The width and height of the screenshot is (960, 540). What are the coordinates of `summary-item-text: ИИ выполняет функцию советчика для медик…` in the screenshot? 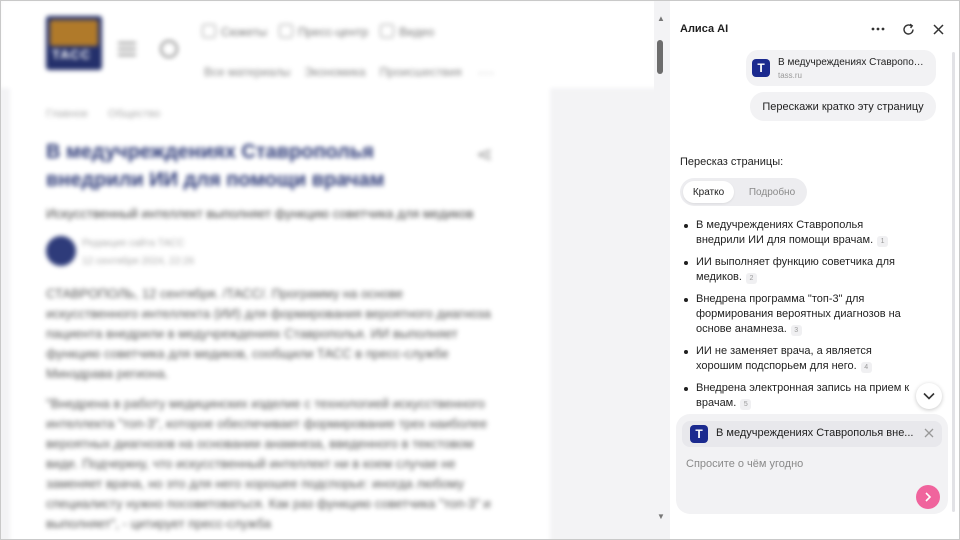 It's located at (795, 269).